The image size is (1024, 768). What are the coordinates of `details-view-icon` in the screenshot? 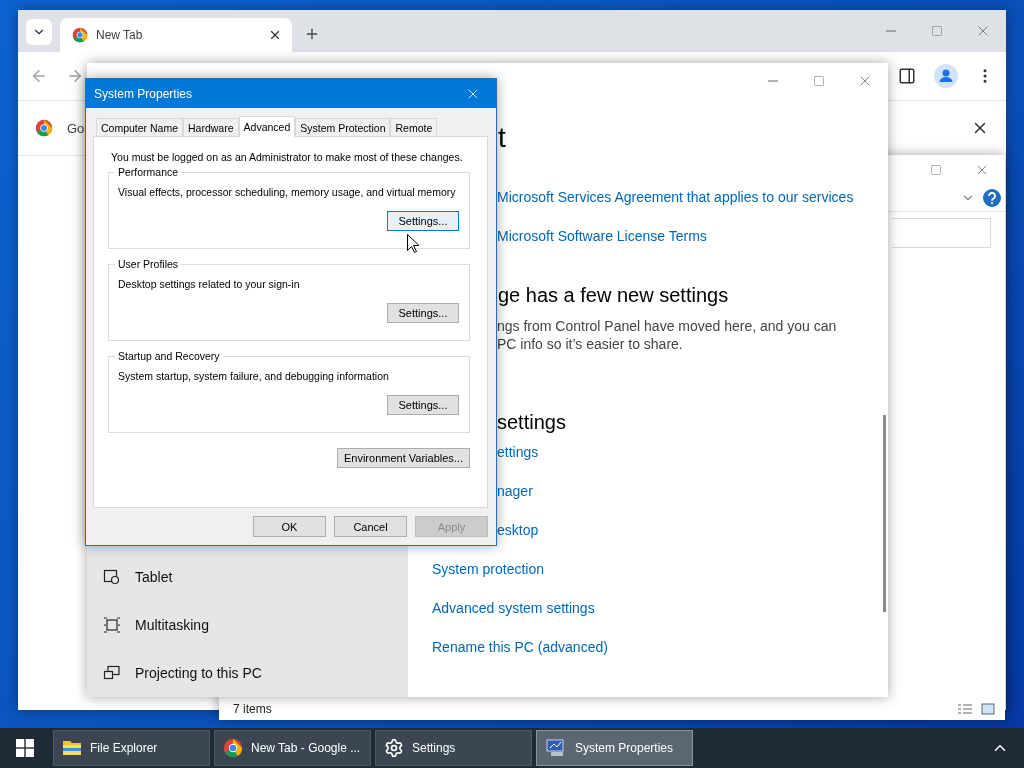 It's located at (965, 709).